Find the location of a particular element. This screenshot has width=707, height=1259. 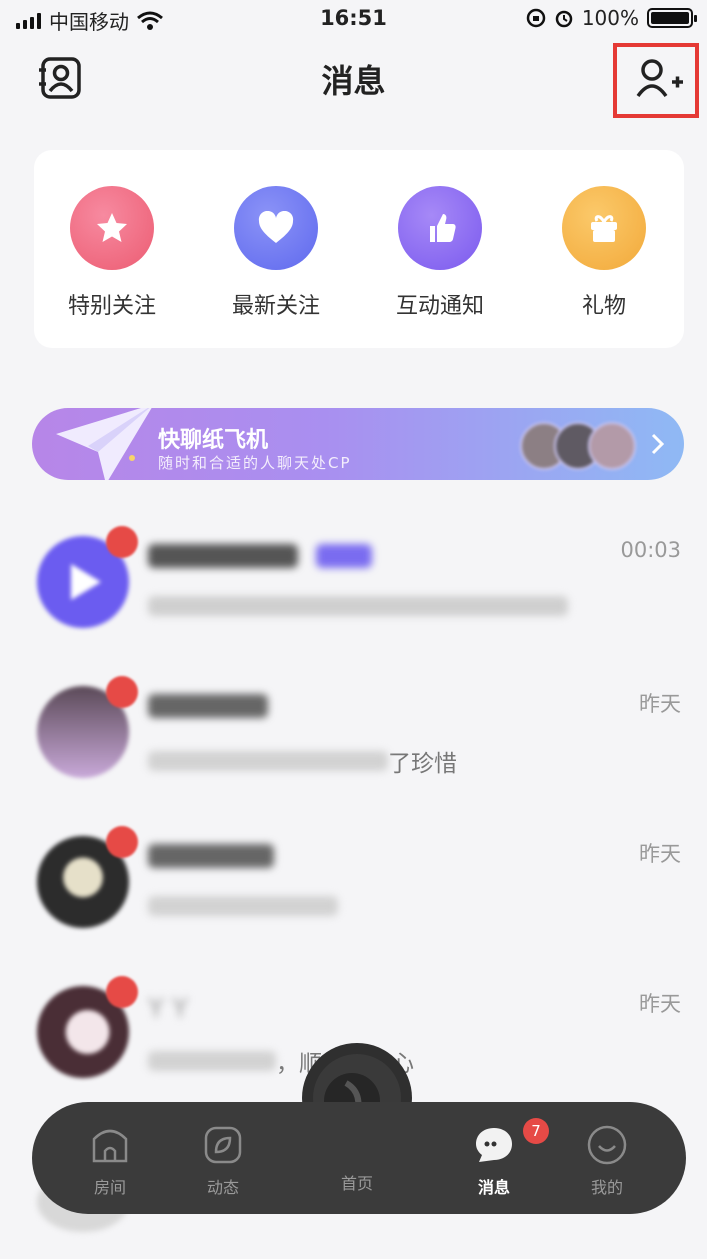

nav-label: 房间 is located at coordinates (109, 1187).